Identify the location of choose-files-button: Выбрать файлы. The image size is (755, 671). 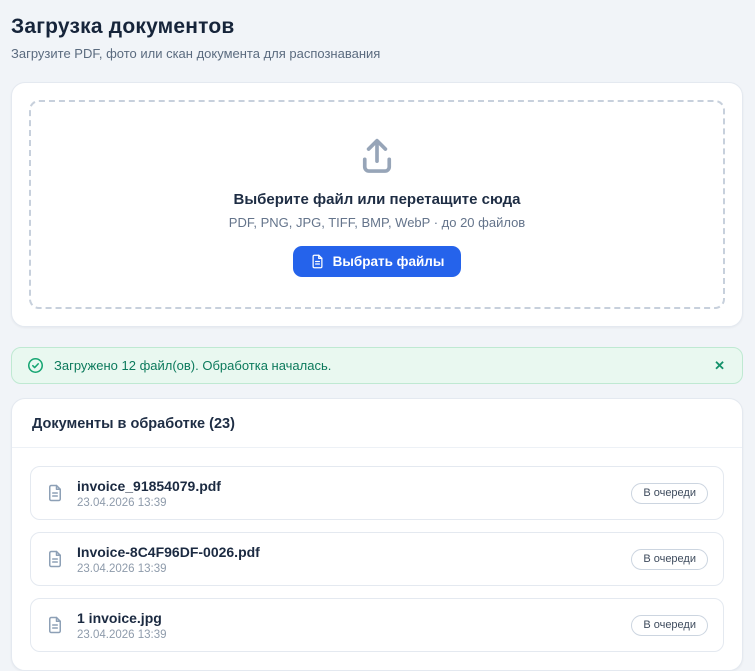
(377, 261).